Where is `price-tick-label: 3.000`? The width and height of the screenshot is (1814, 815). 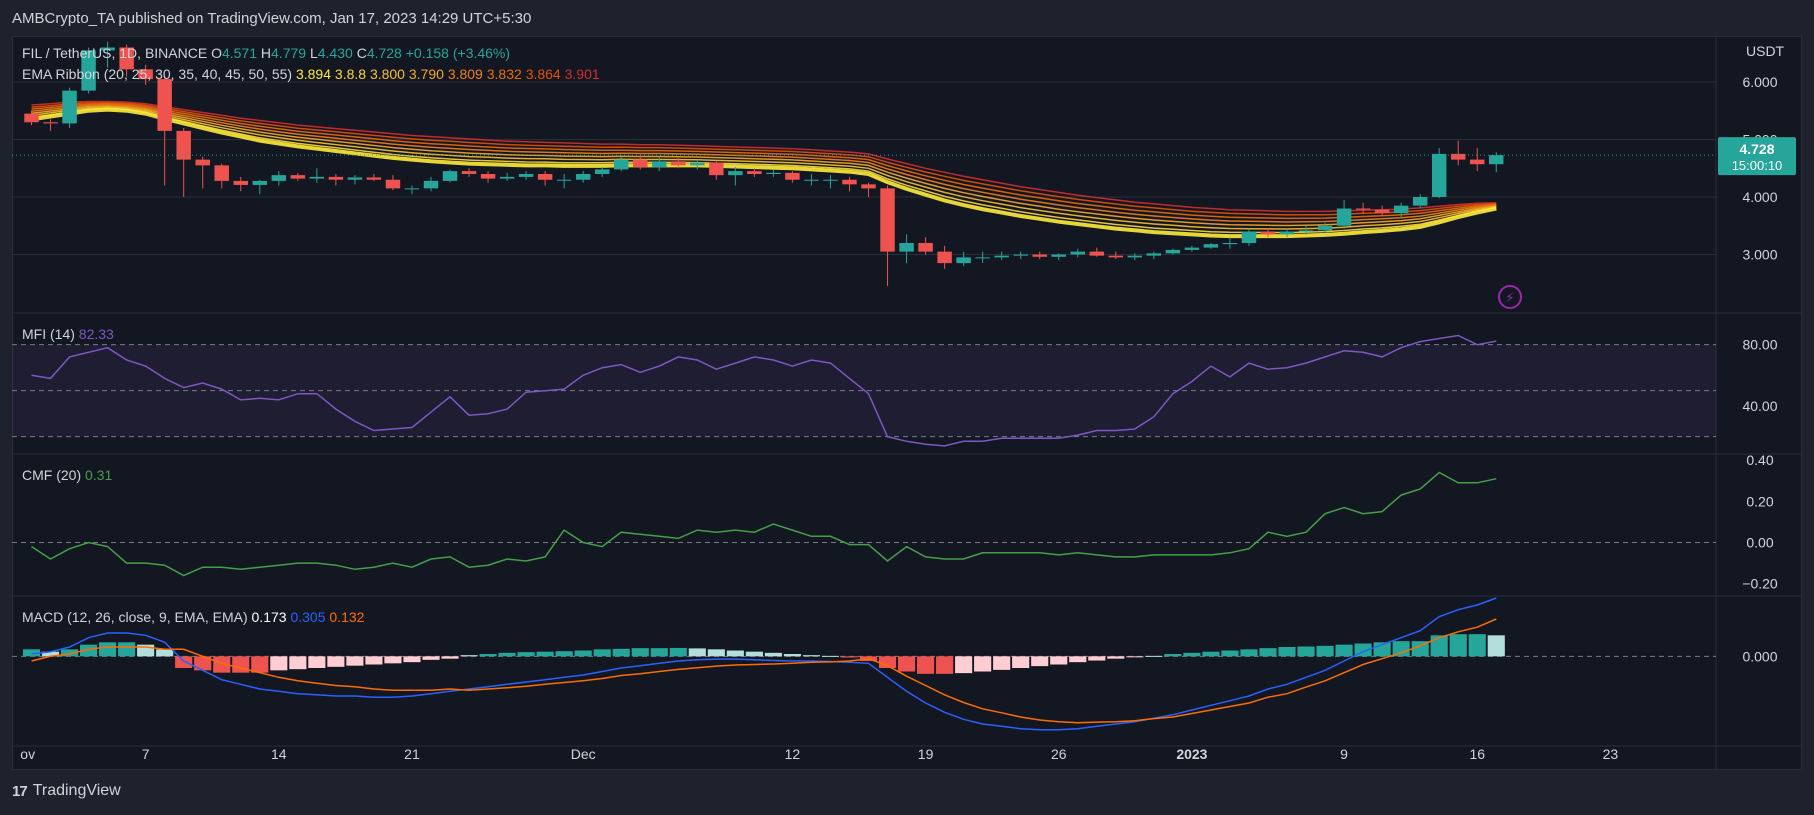
price-tick-label: 3.000 is located at coordinates (1759, 255).